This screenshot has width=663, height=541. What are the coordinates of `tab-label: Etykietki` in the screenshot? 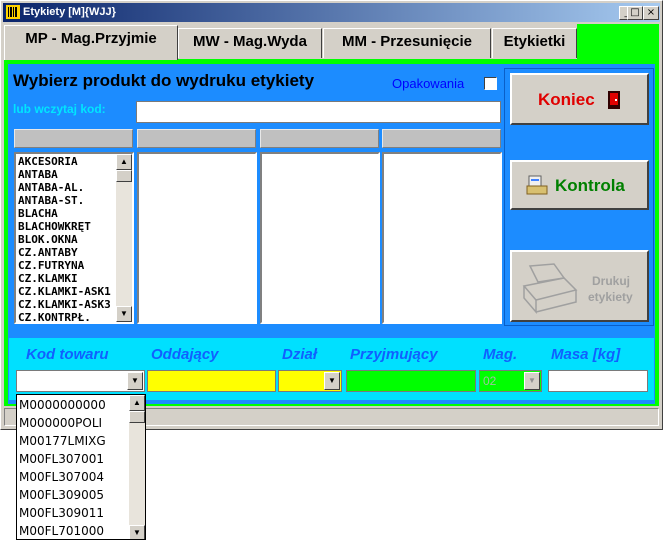 It's located at (534, 41).